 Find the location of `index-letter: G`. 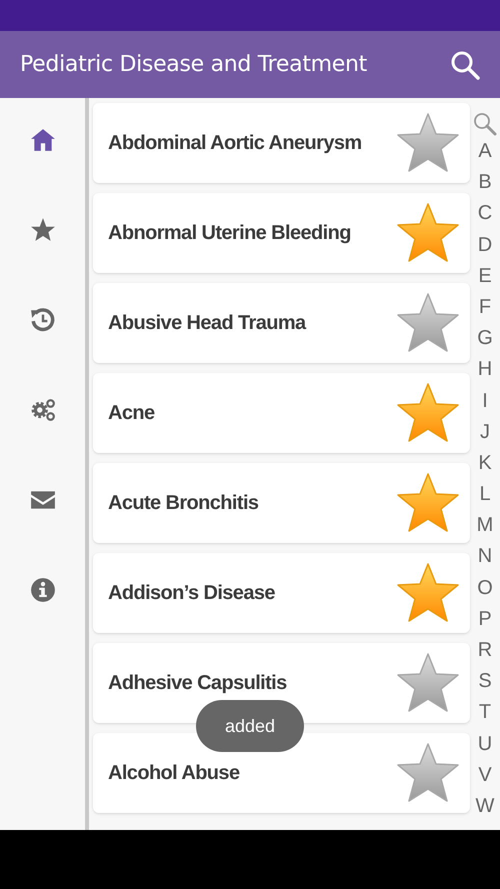

index-letter: G is located at coordinates (485, 338).